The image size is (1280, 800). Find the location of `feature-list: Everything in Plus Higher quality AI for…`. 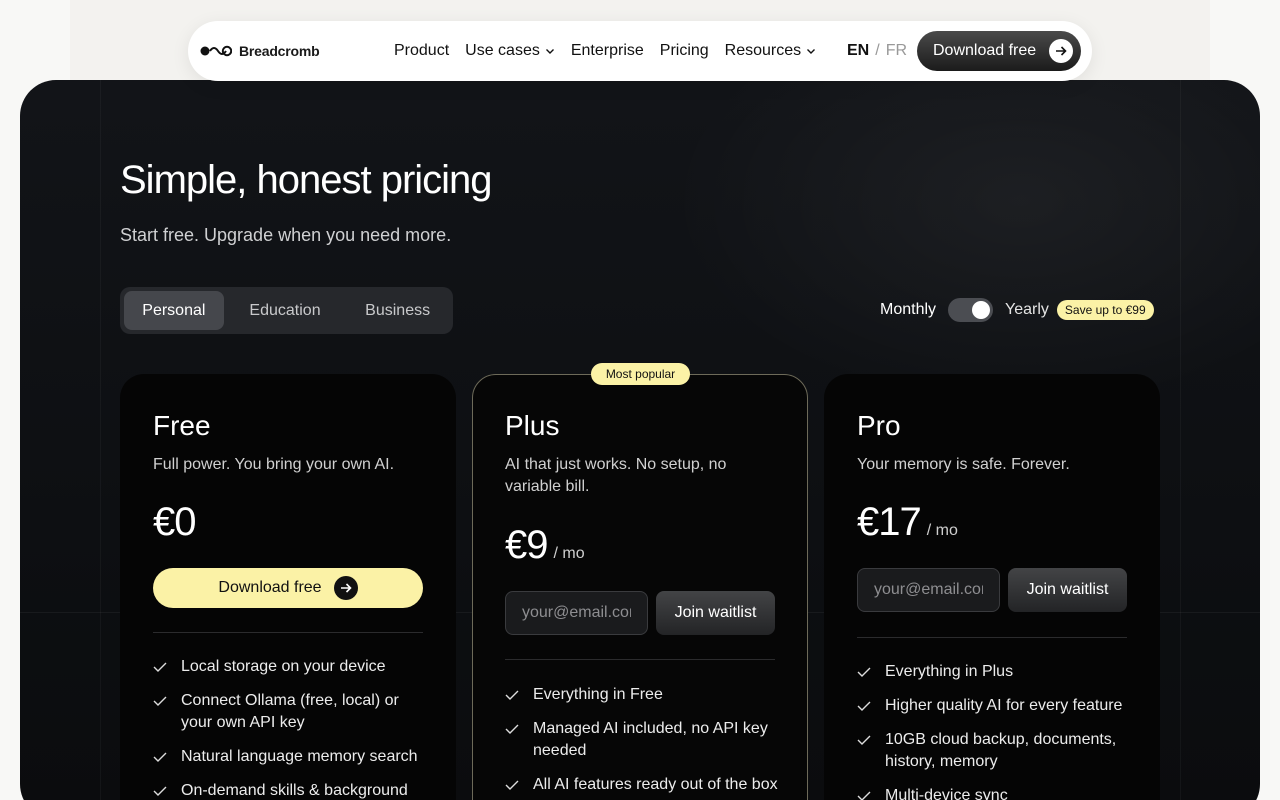

feature-list: Everything in Plus Higher quality AI for… is located at coordinates (997, 730).